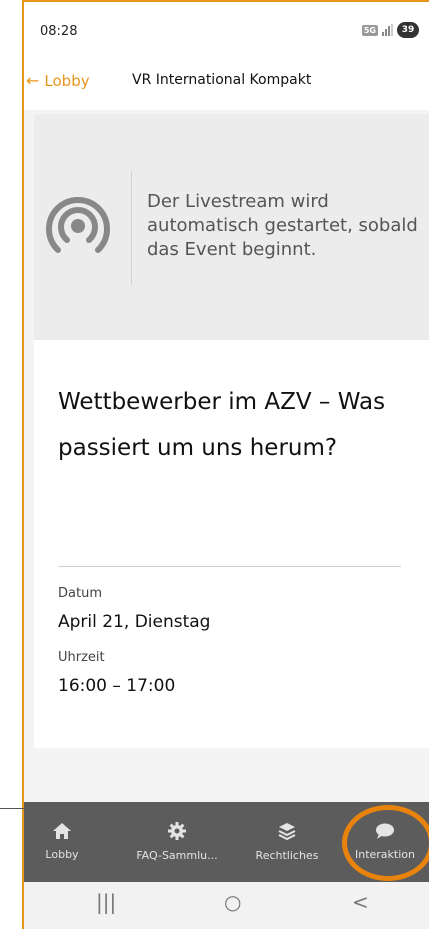  Describe the element at coordinates (62, 854) in the screenshot. I see `nav-label-lobby: Lobby` at that location.